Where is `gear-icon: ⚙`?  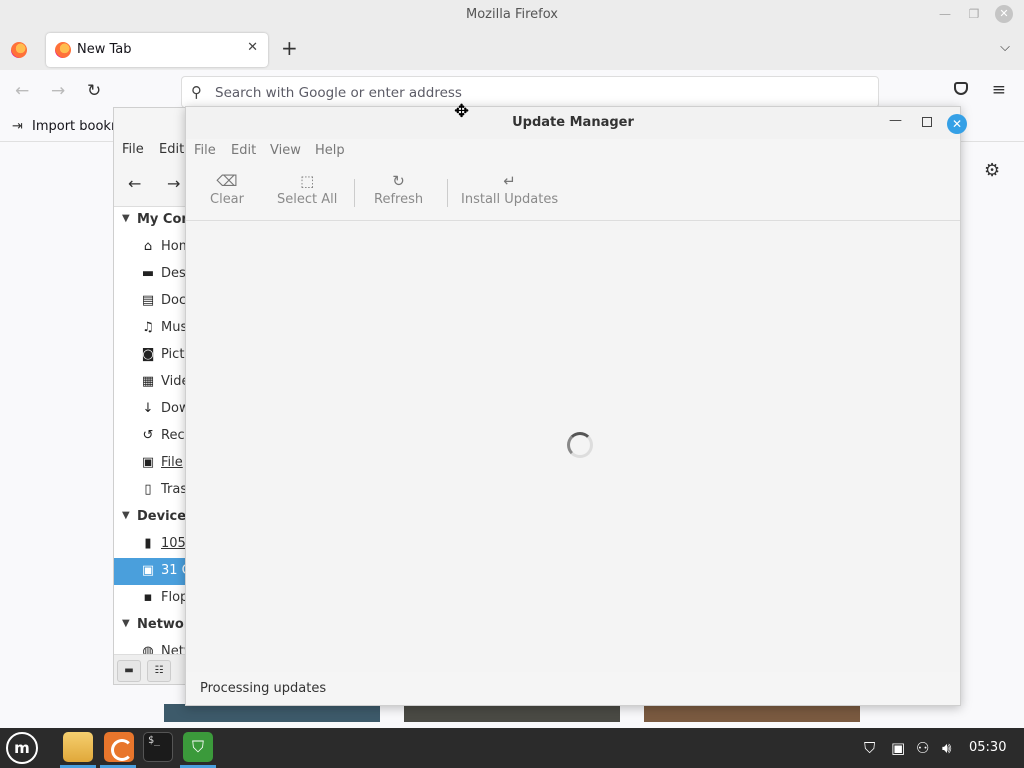 gear-icon: ⚙ is located at coordinates (992, 170).